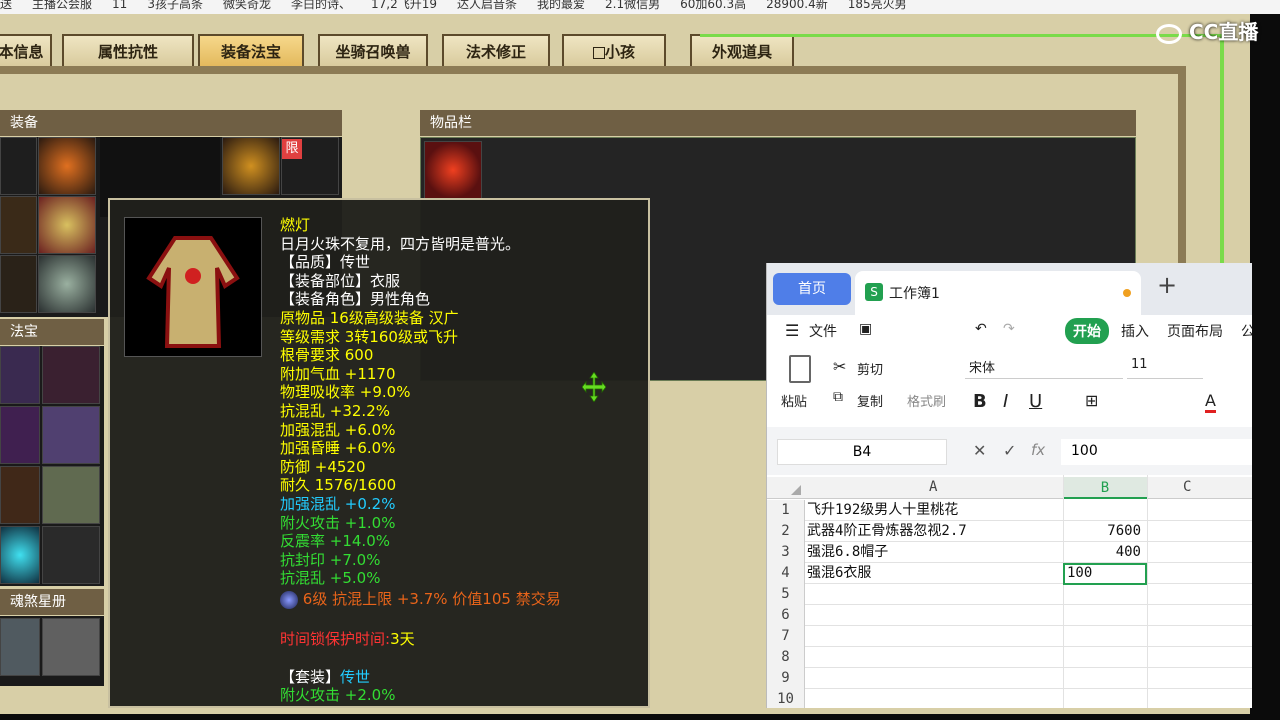 The width and height of the screenshot is (1280, 720). I want to click on column-header-a: A, so click(933, 487).